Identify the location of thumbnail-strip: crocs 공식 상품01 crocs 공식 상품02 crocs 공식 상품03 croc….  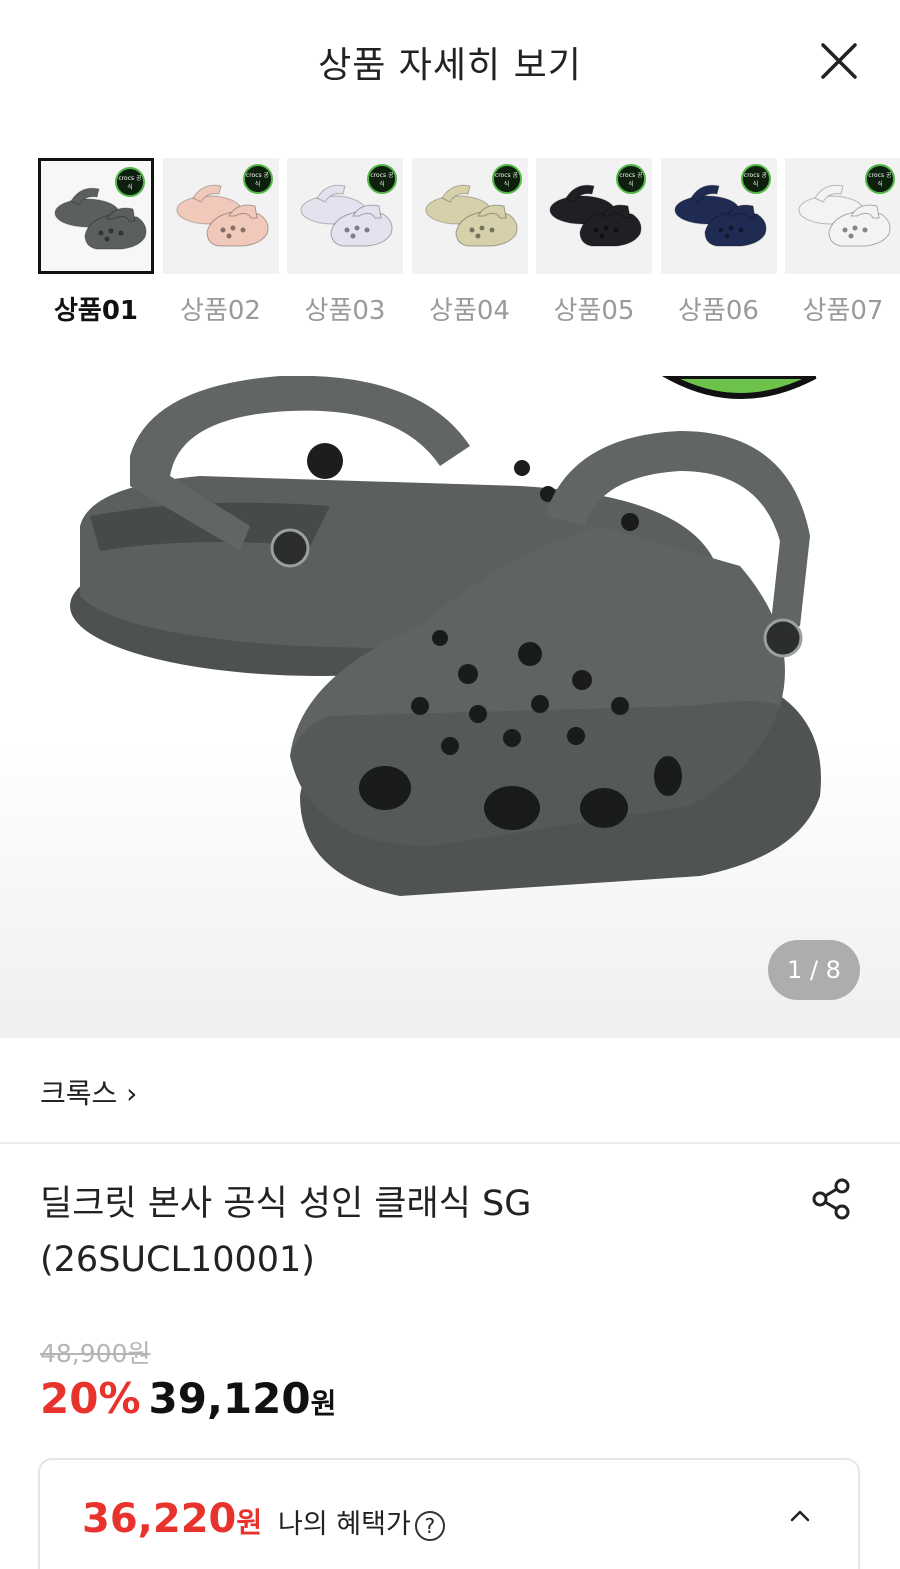
(469, 243).